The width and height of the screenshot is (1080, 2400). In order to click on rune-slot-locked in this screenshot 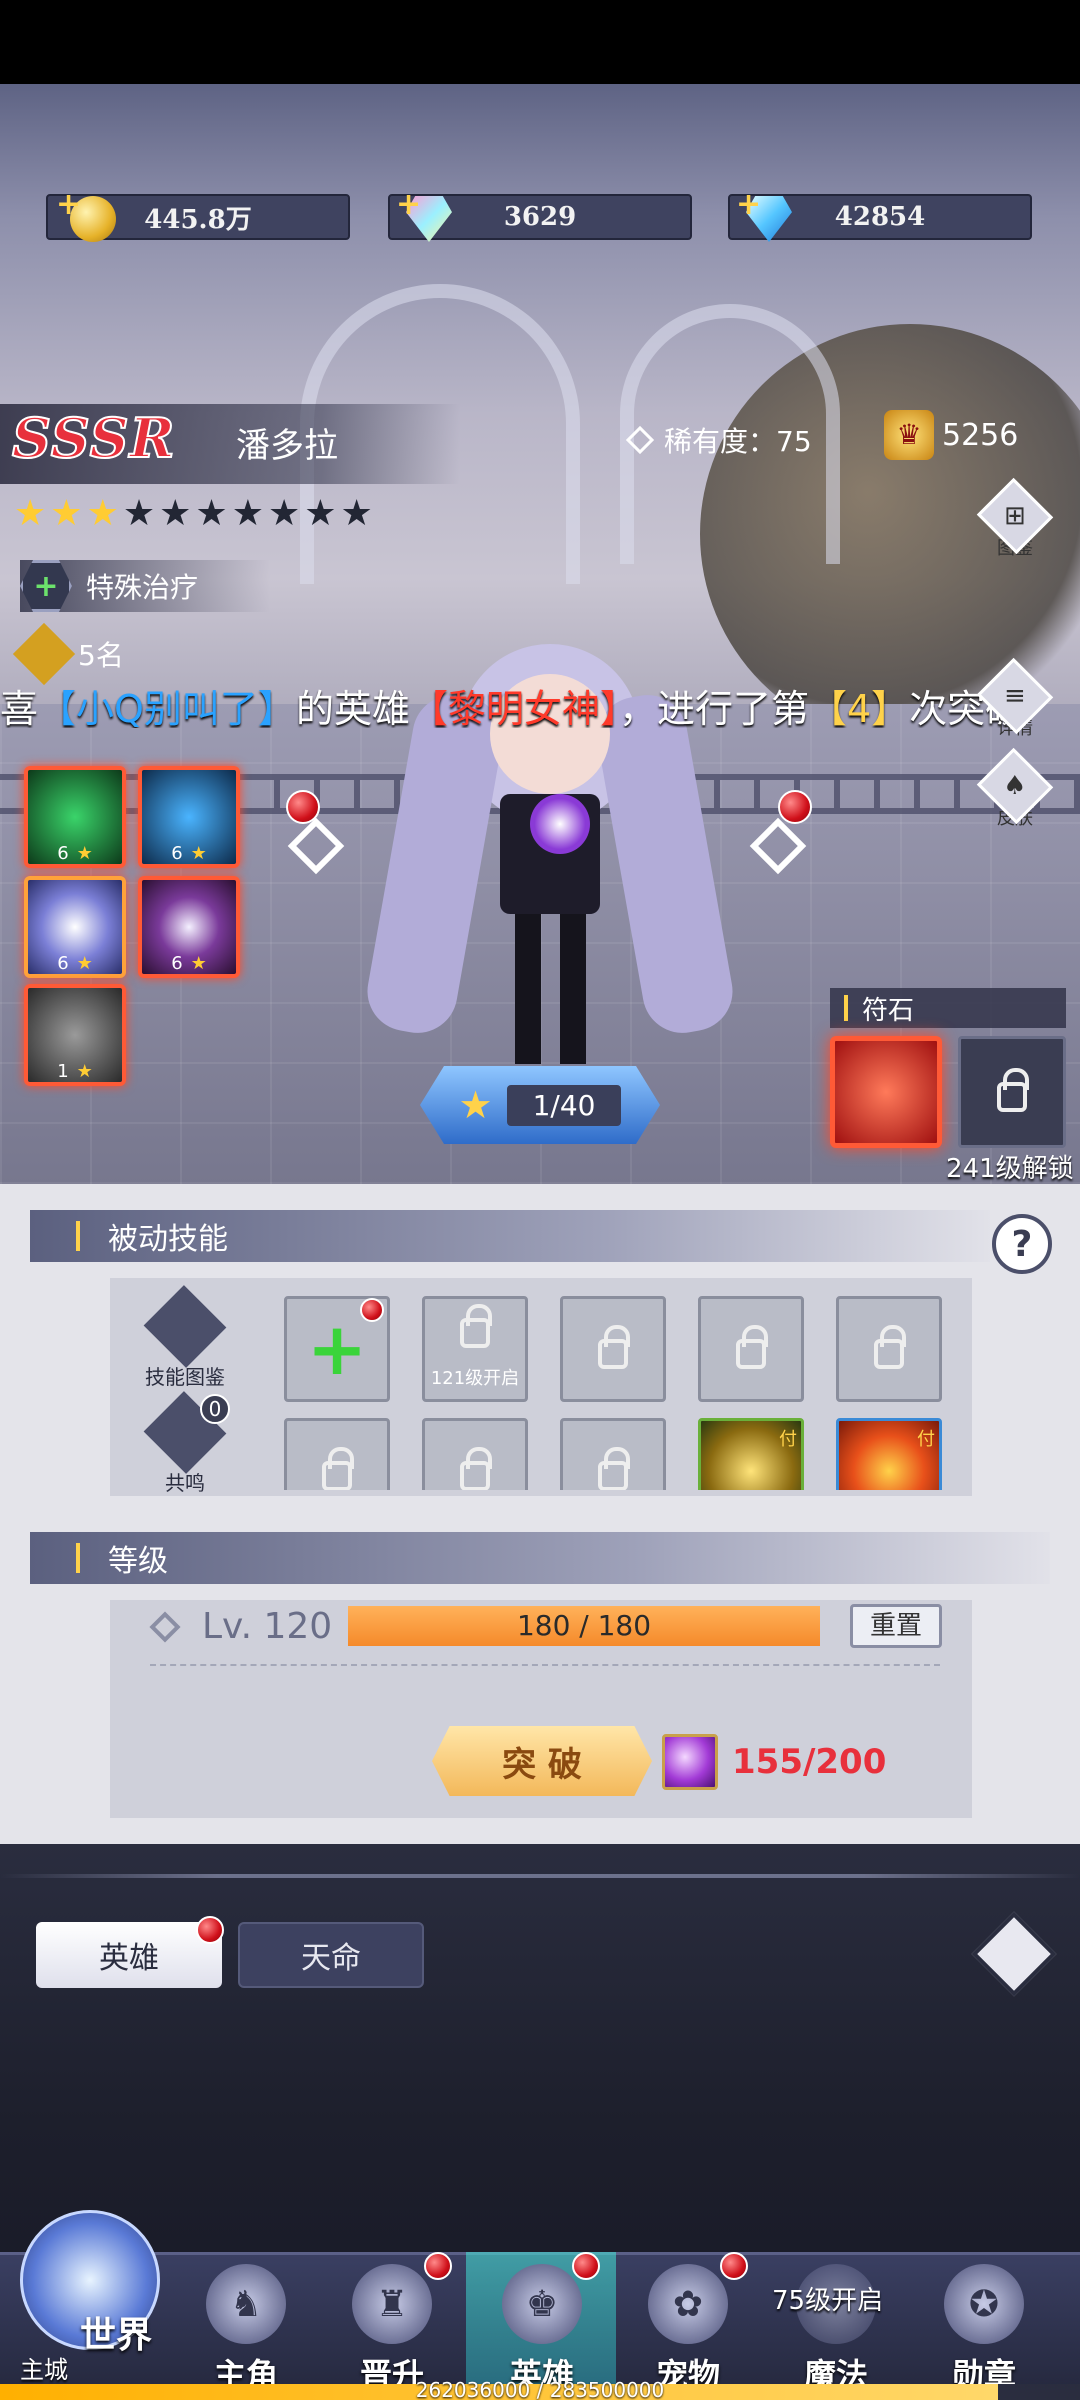, I will do `click(1012, 1092)`.